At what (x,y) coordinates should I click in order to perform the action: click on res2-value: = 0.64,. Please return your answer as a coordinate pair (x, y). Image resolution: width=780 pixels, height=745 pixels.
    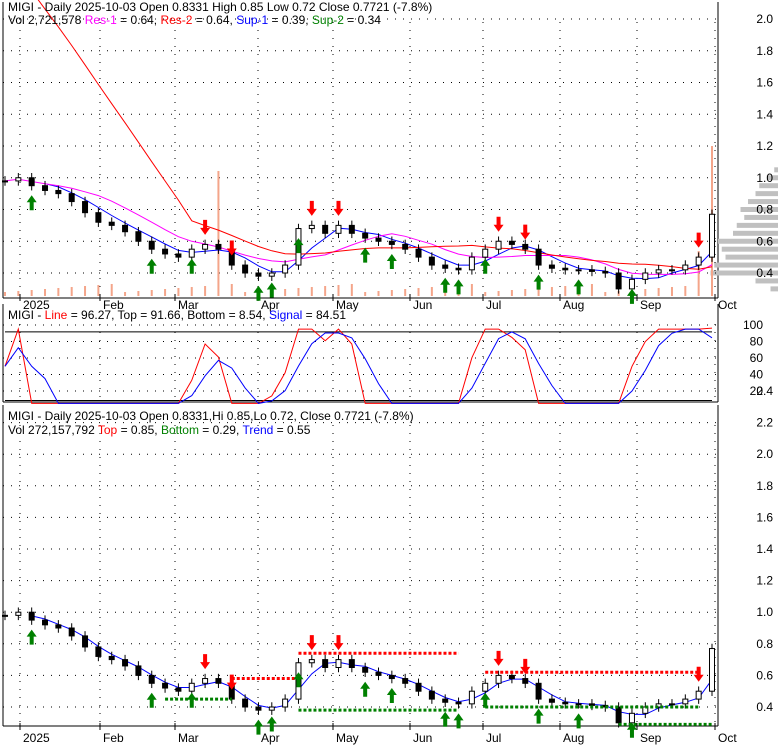
    Looking at the image, I should click on (214, 20).